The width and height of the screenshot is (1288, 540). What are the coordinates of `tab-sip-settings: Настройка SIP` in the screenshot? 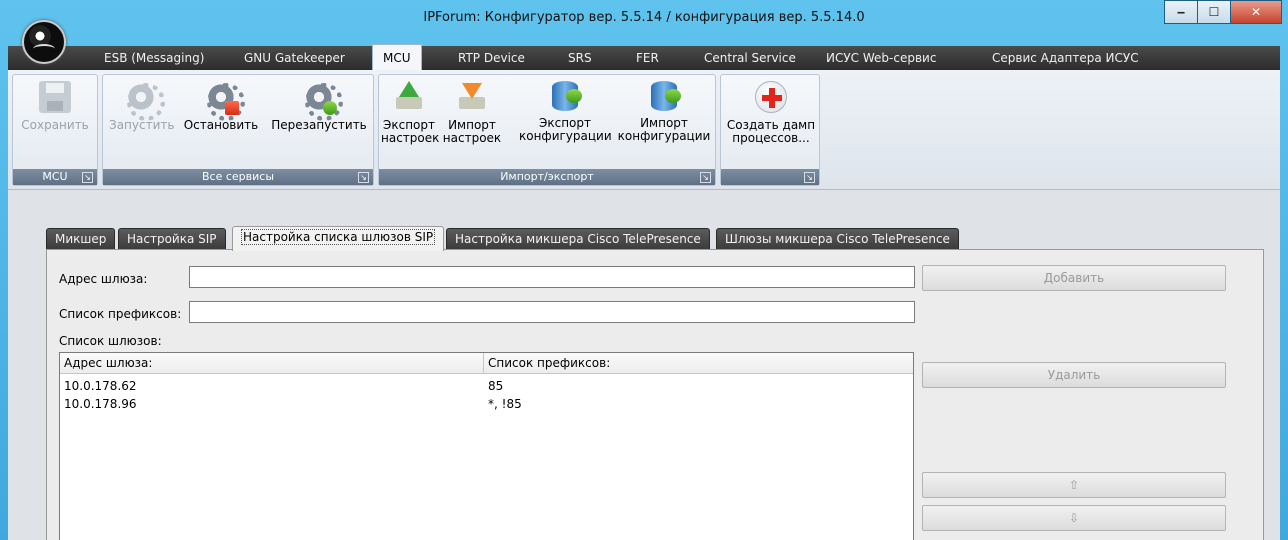 It's located at (172, 239).